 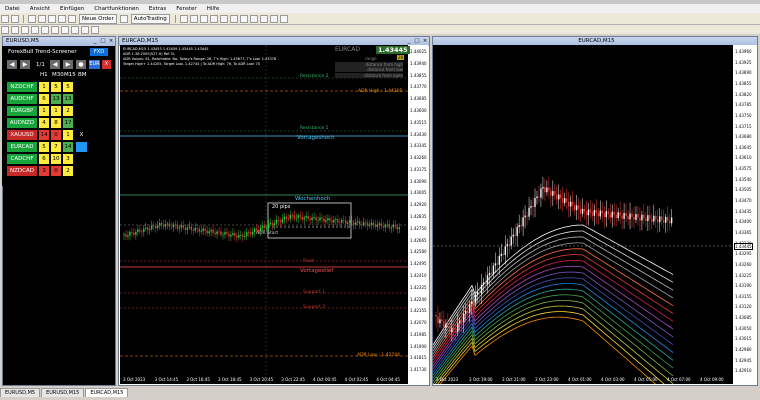 What do you see at coordinates (22, 123) in the screenshot?
I see `screener-symbol: AUDNZD` at bounding box center [22, 123].